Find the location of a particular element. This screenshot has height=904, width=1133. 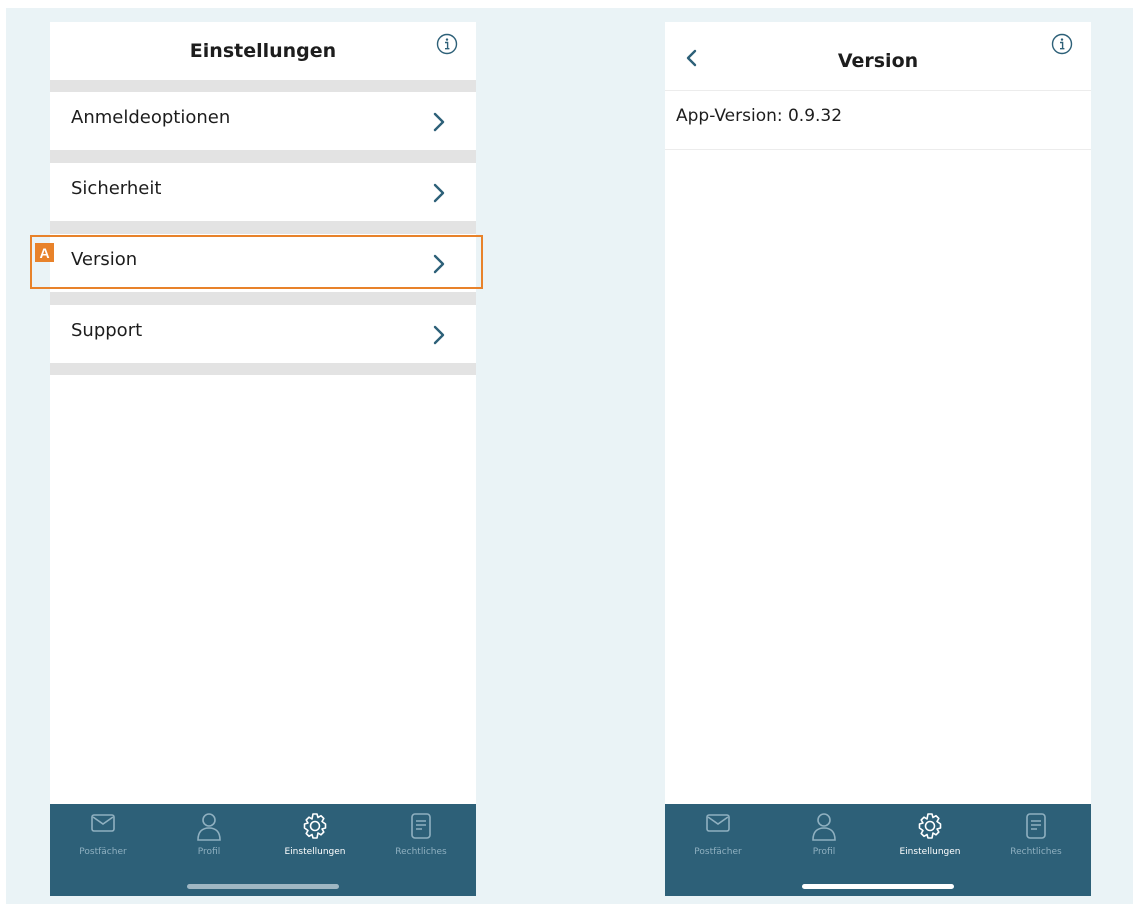

settings-item-label: Support is located at coordinates (107, 330).